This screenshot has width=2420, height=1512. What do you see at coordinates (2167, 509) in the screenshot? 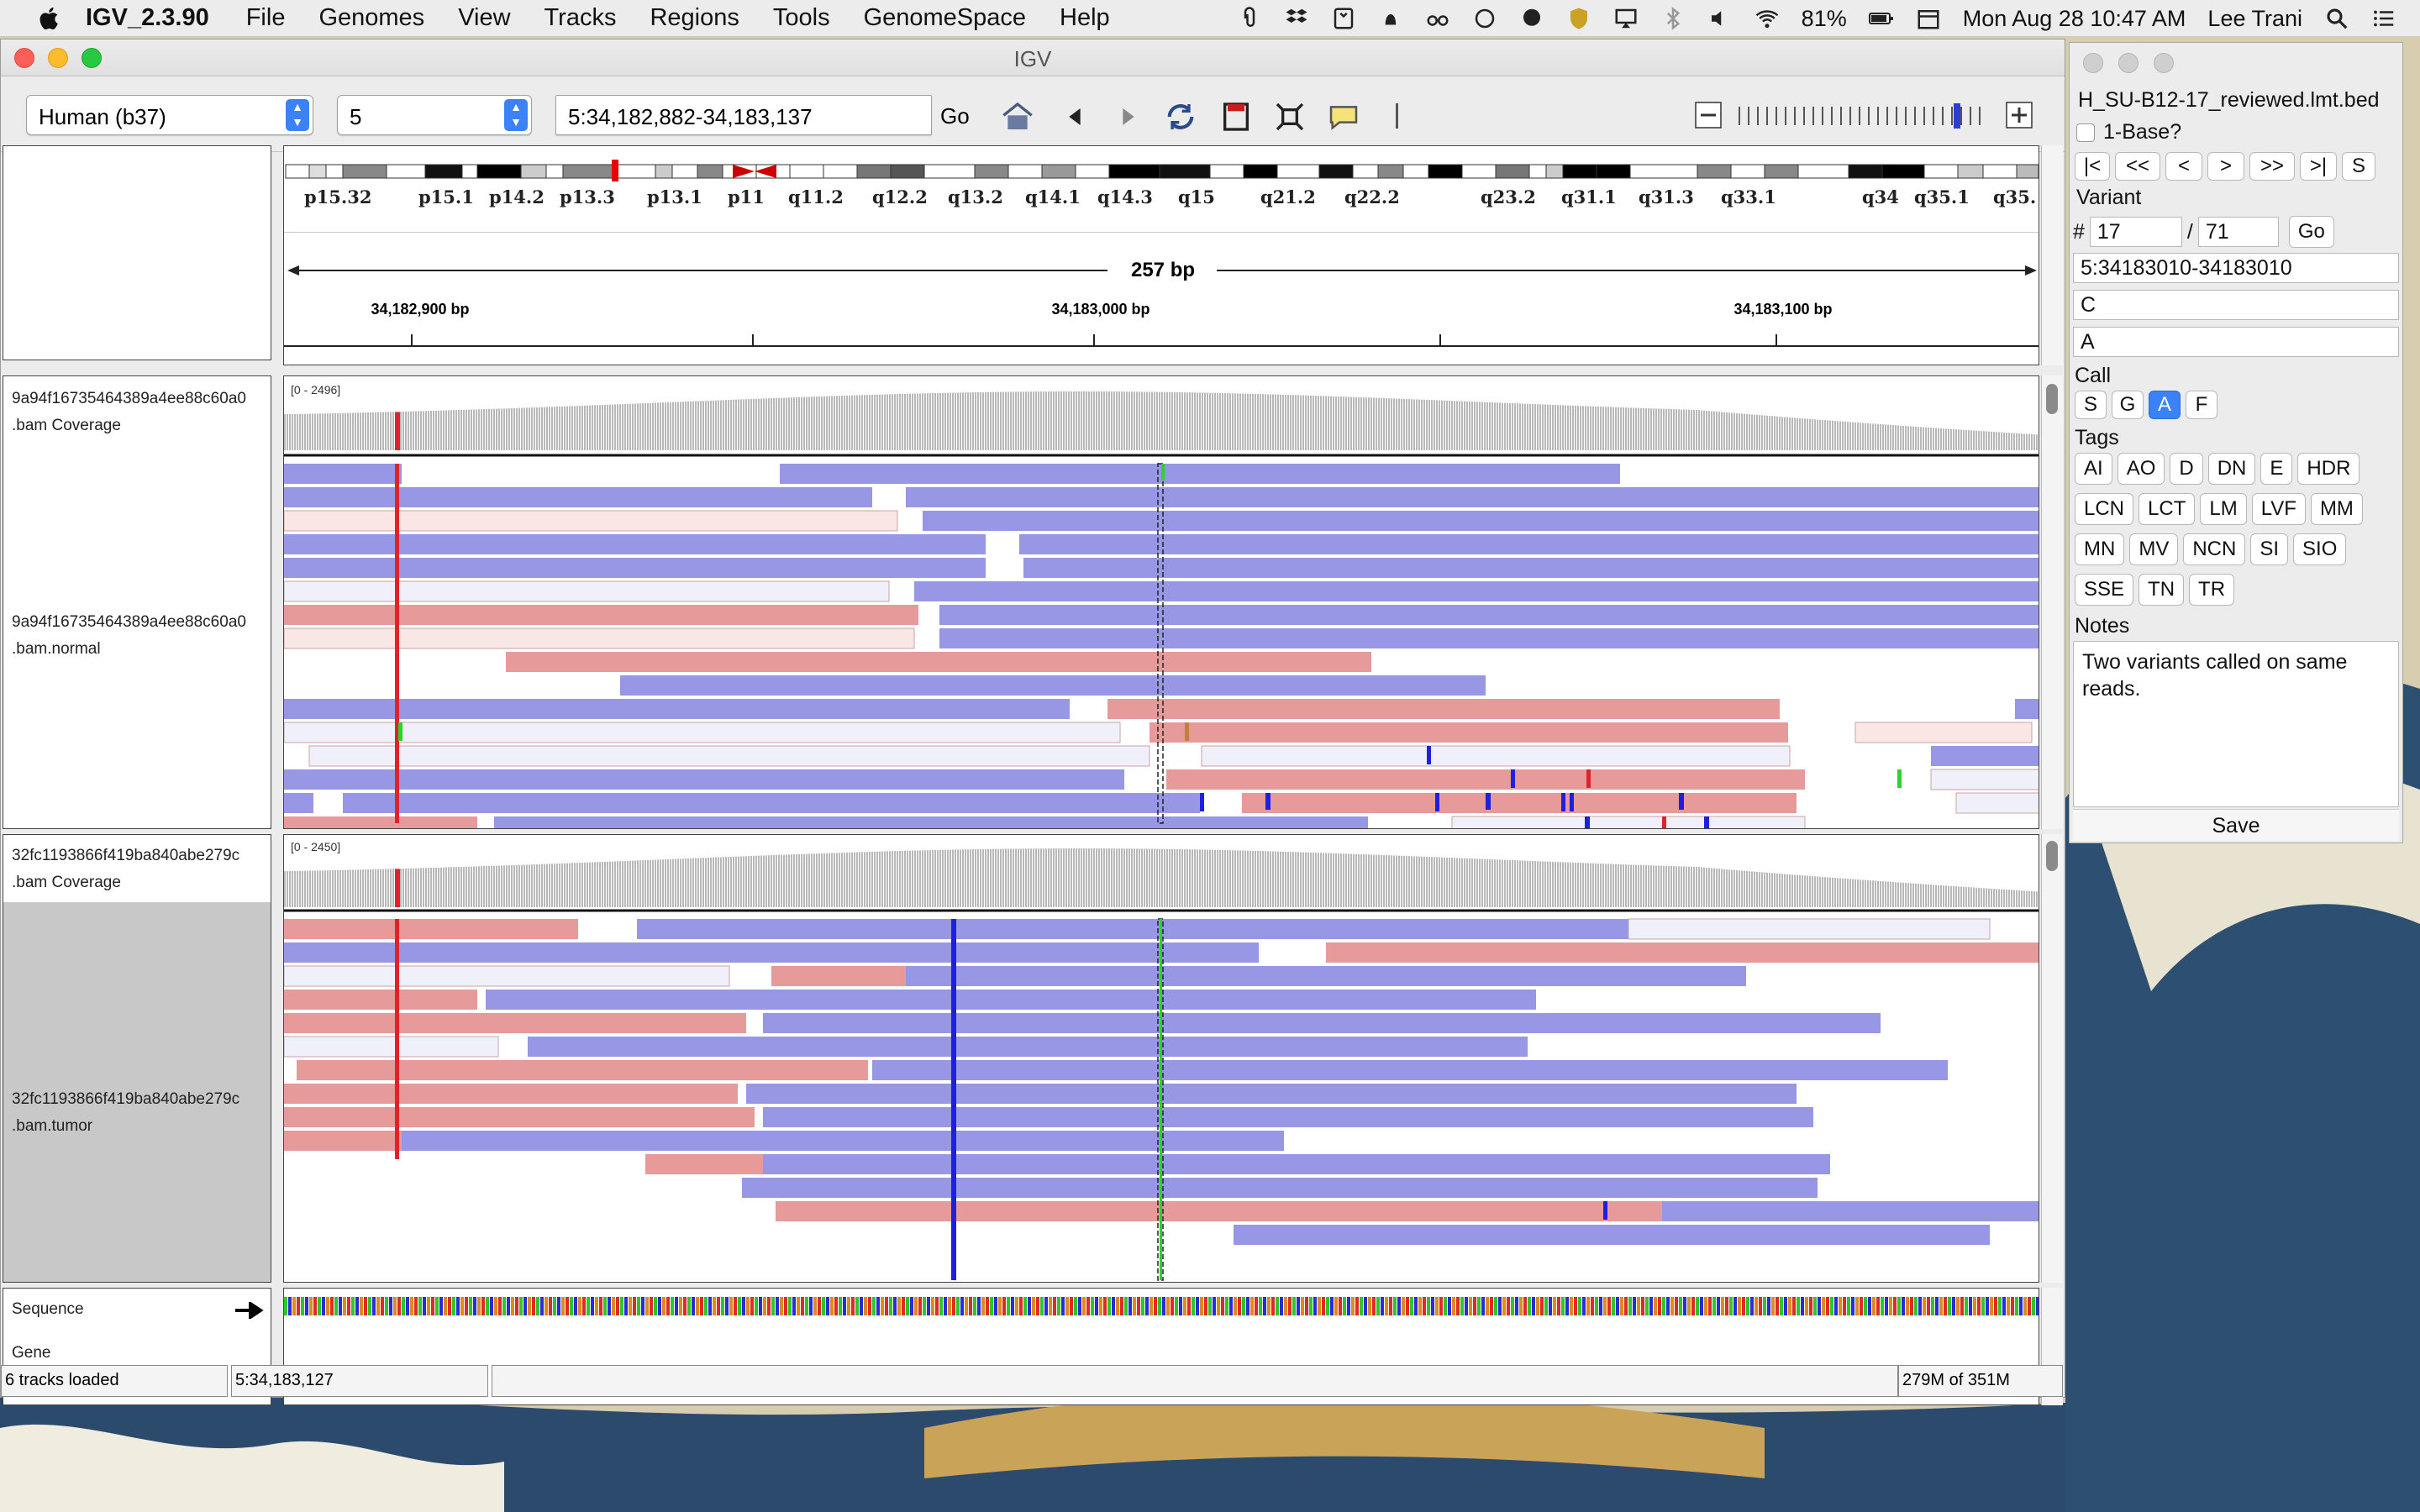
I see `tag-button-lct: LCT` at bounding box center [2167, 509].